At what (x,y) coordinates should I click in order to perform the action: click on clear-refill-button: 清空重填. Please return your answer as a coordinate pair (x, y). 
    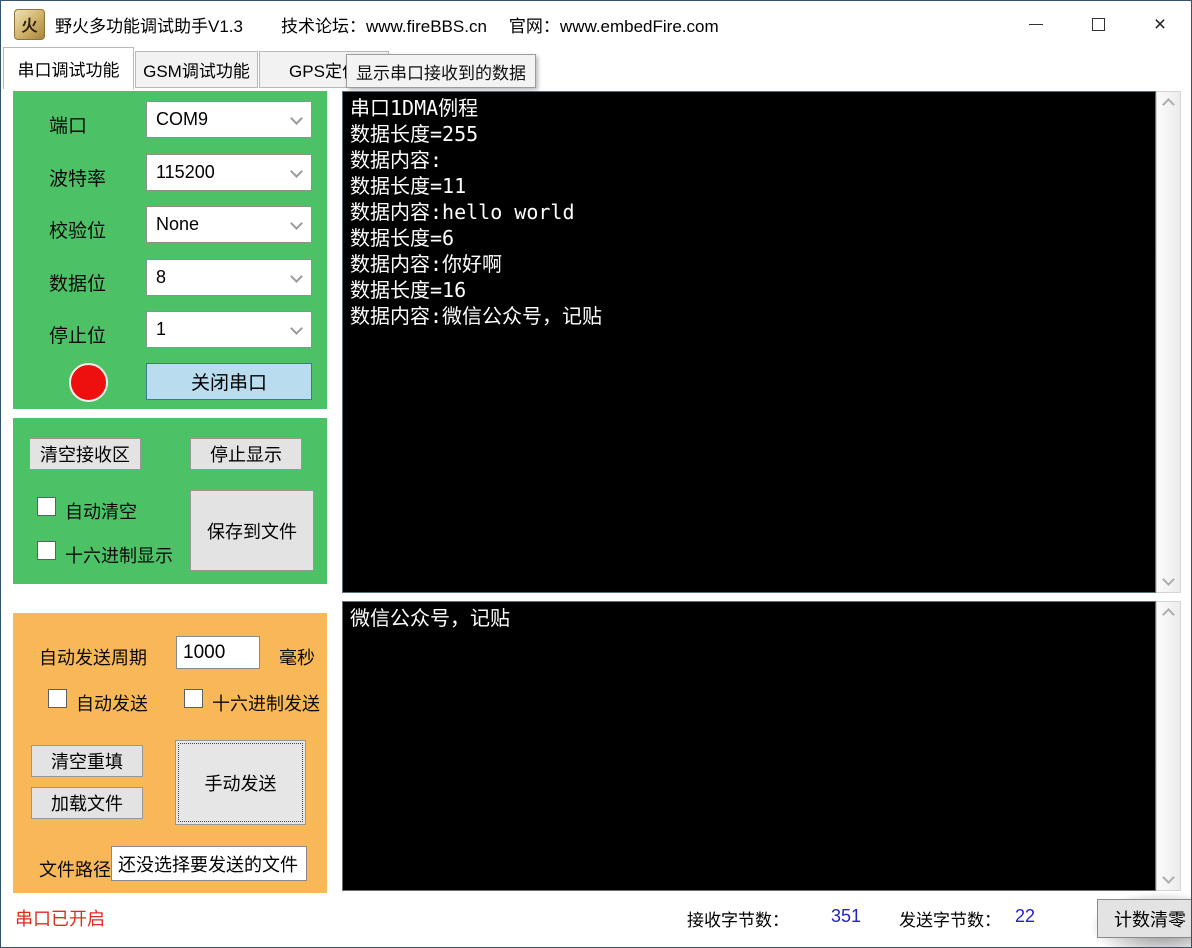
    Looking at the image, I should click on (87, 761).